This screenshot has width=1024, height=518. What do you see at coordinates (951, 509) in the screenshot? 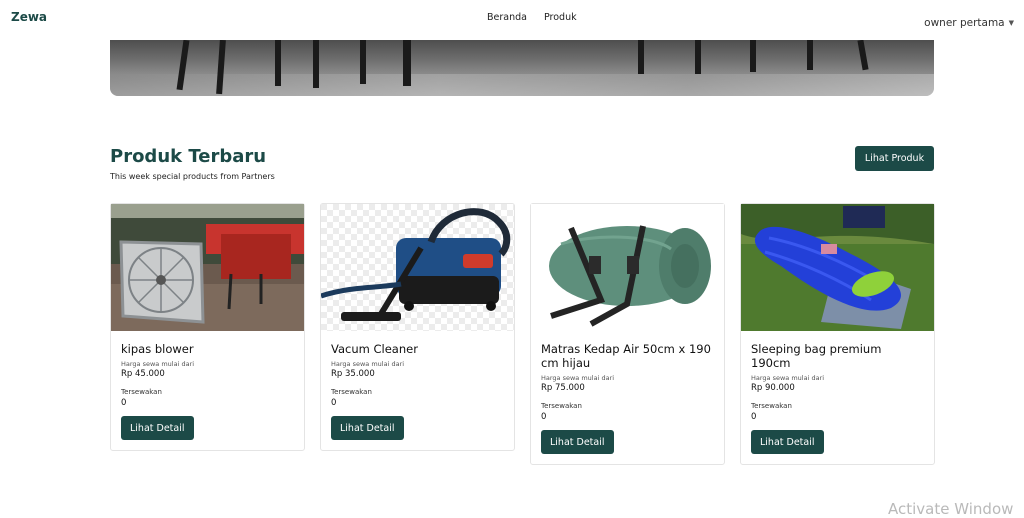
I see `activate-windows-watermark: Activate Window` at bounding box center [951, 509].